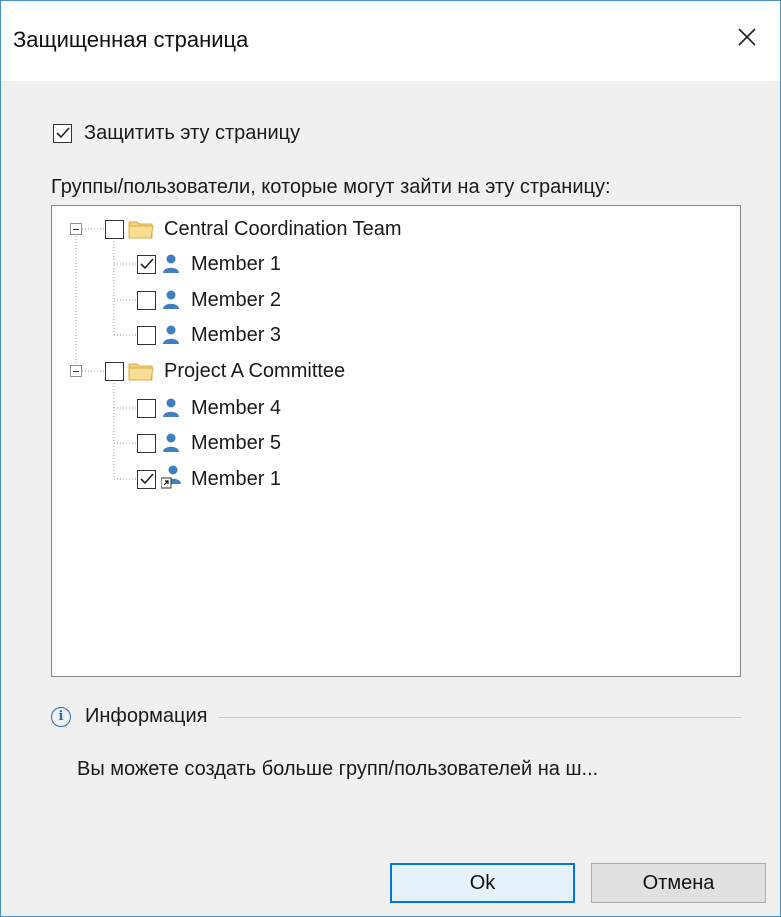 The image size is (781, 917). I want to click on group-label: Project A Committee, so click(255, 370).